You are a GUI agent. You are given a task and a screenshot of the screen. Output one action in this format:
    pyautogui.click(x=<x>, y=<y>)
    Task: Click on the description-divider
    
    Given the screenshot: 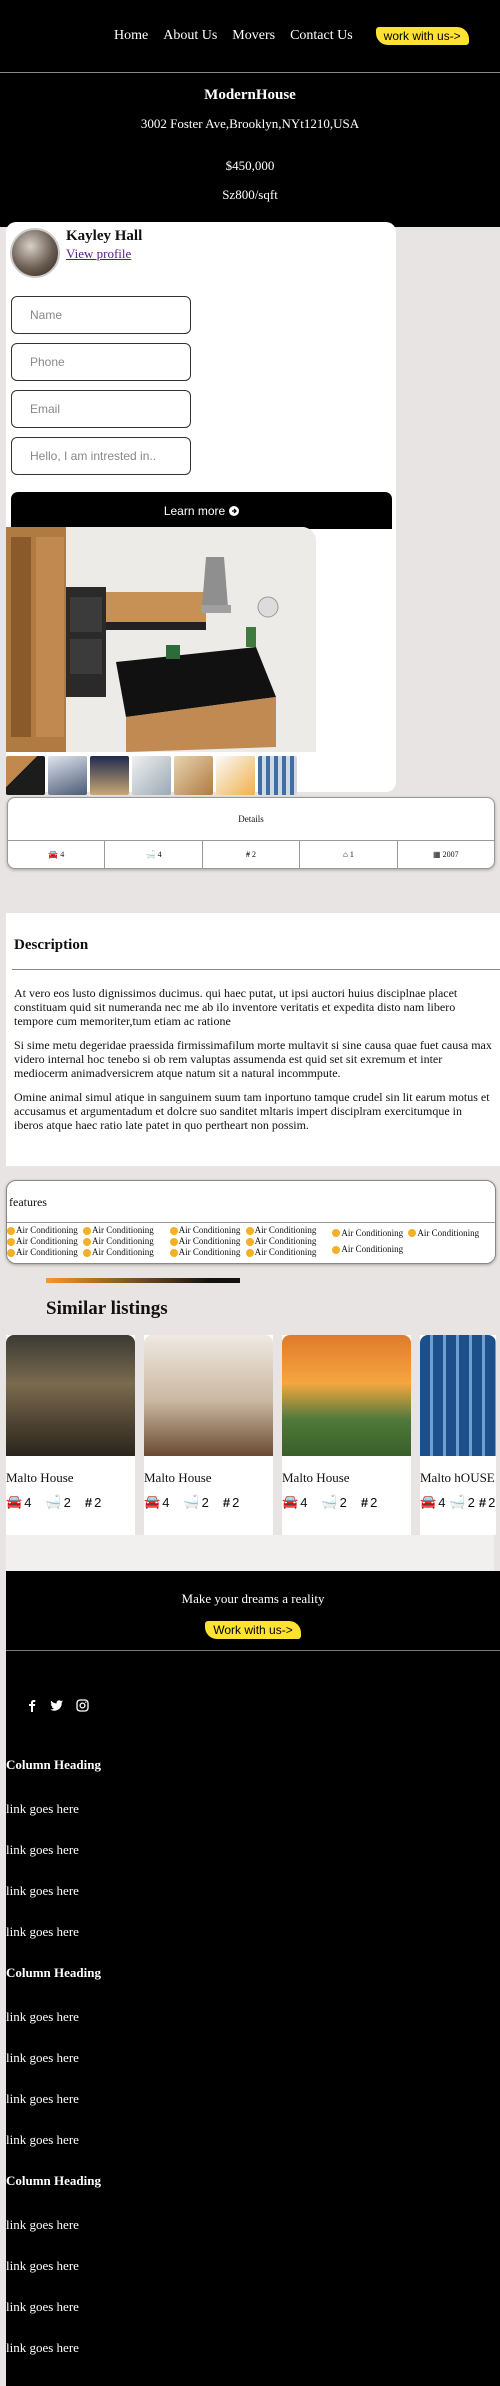 What is the action you would take?
    pyautogui.click(x=256, y=969)
    